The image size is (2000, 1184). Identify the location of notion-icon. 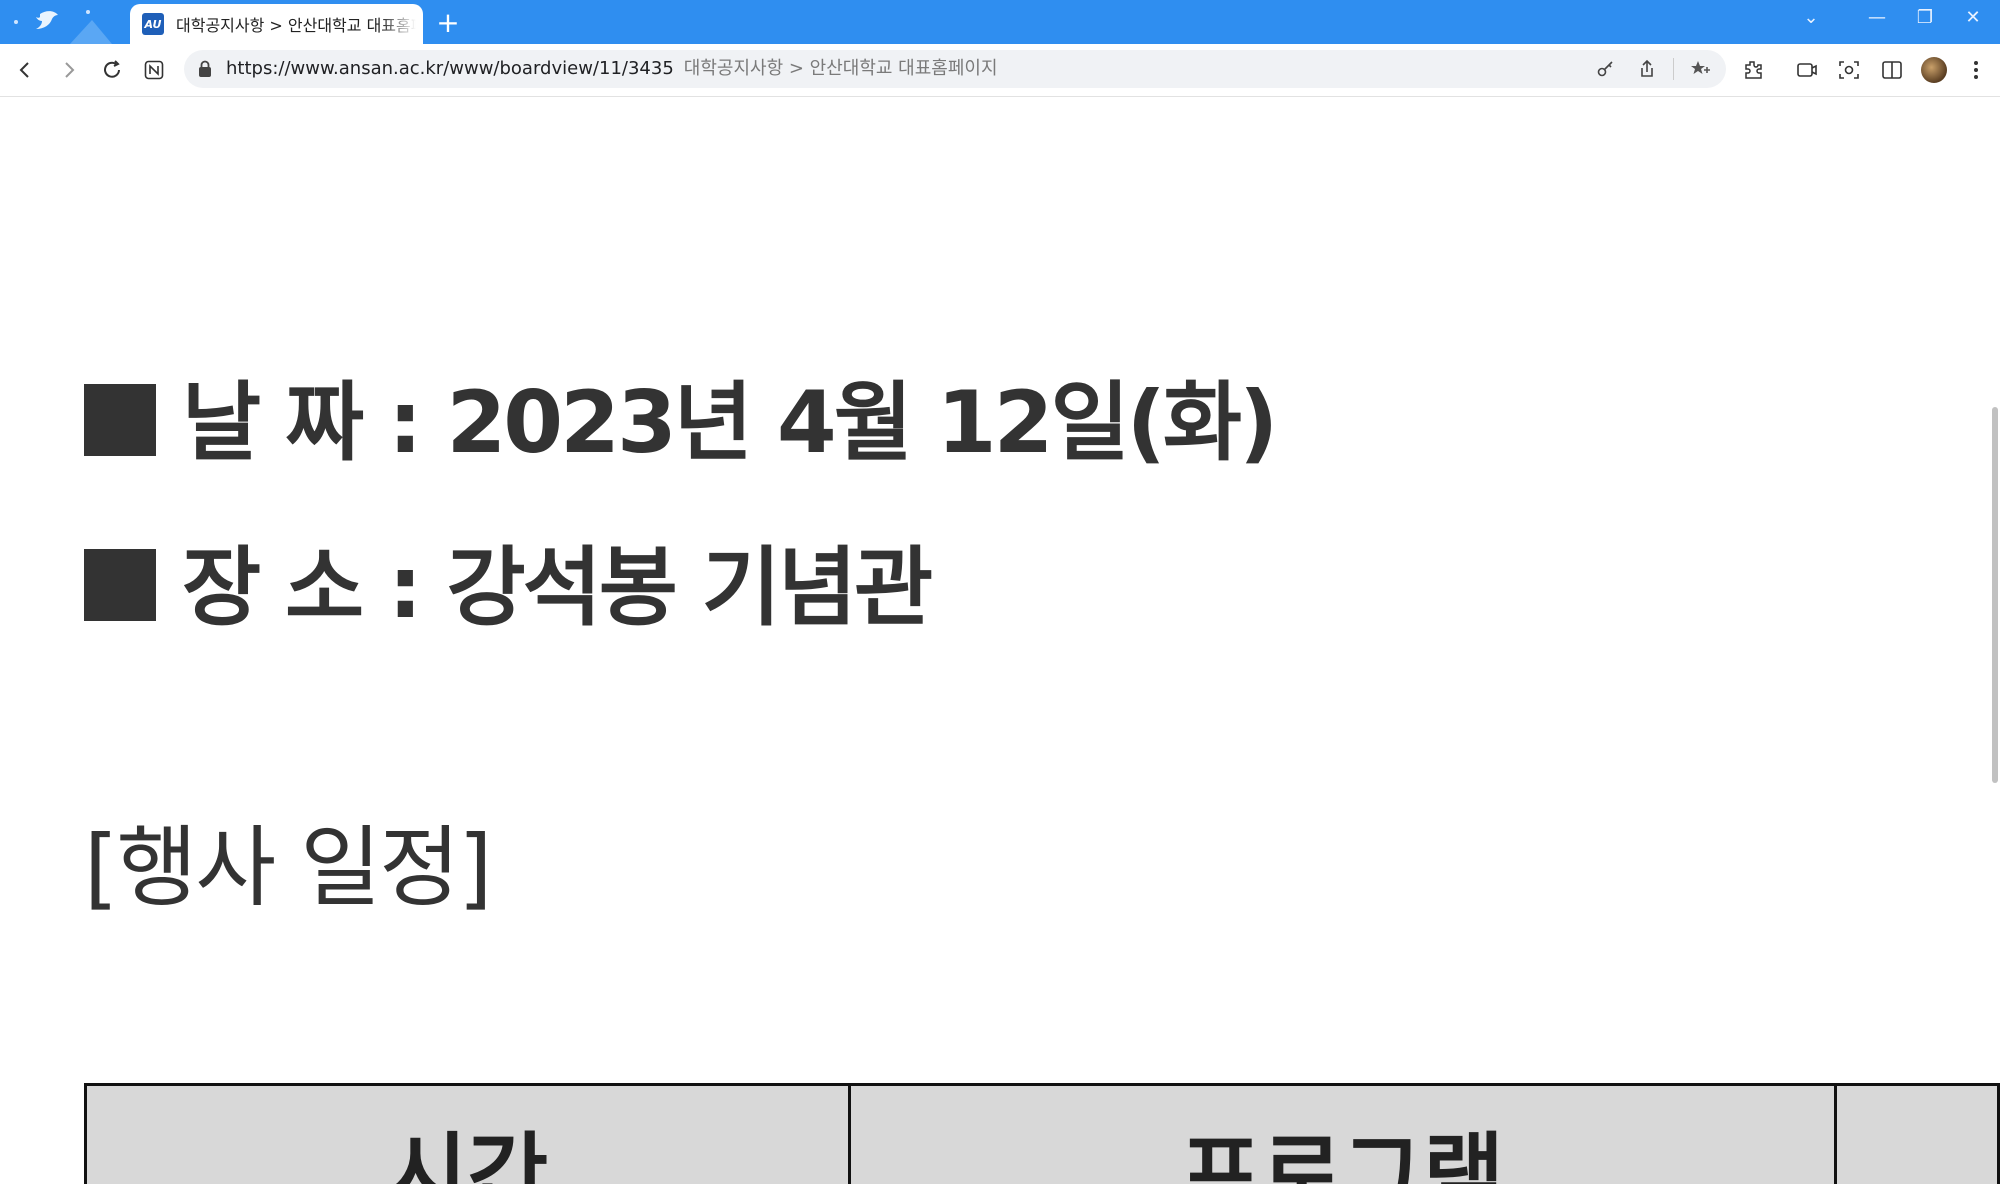
(154, 70).